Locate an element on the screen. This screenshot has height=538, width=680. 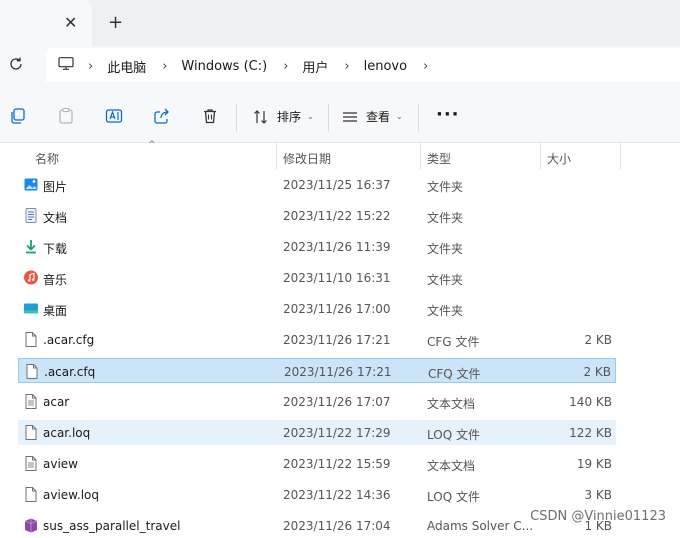
file-row: acar.loq 2023/11/22 17:29 LOQ 文件 122 KB is located at coordinates (317, 432).